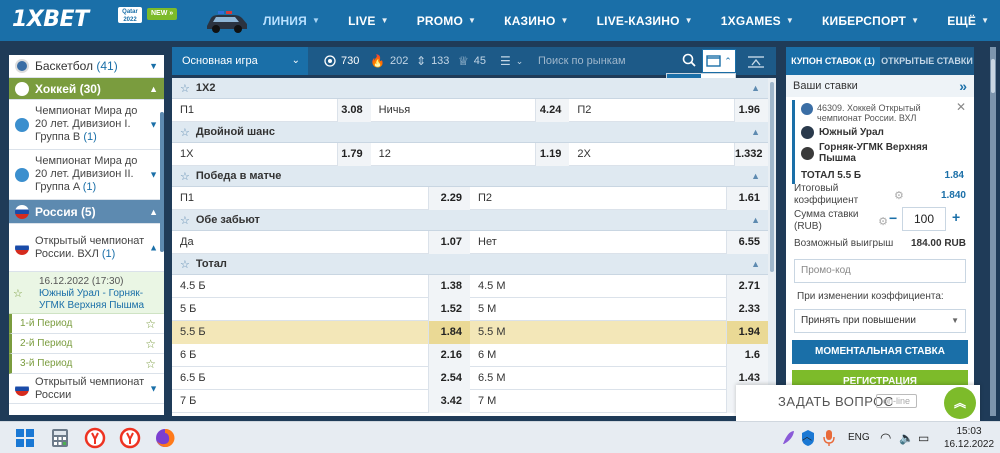  What do you see at coordinates (472, 61) in the screenshot?
I see `filter-trophy: ♕ 45` at bounding box center [472, 61].